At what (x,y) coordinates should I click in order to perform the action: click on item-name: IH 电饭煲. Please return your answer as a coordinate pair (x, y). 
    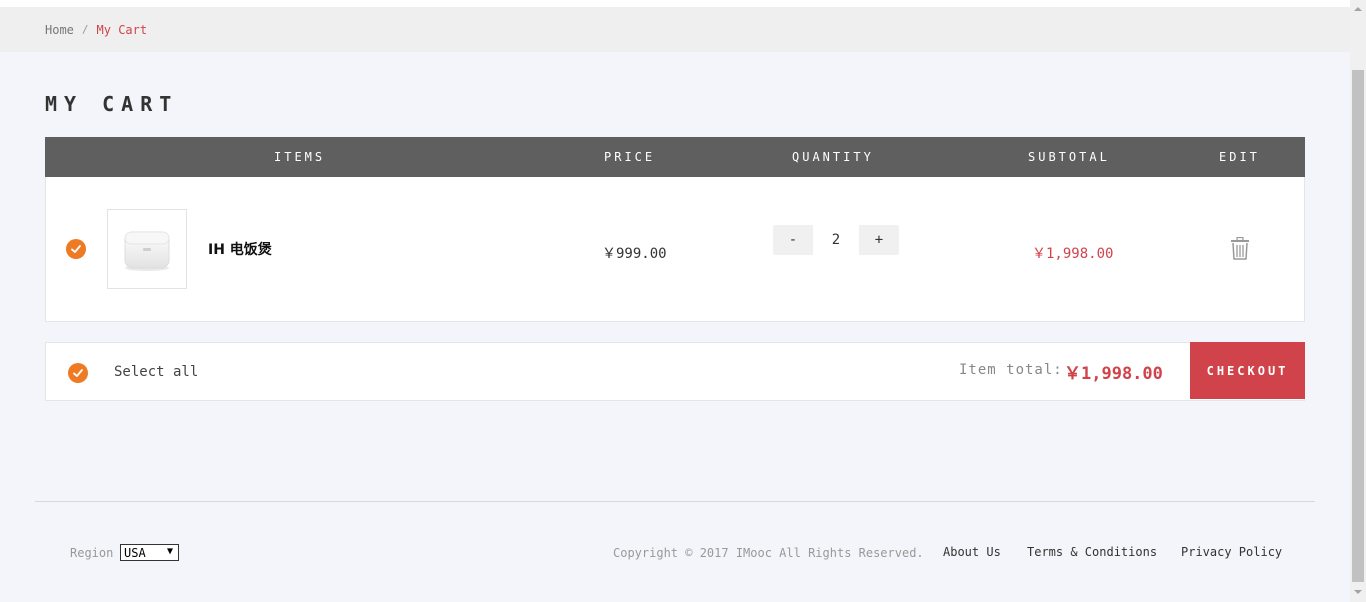
    Looking at the image, I should click on (240, 249).